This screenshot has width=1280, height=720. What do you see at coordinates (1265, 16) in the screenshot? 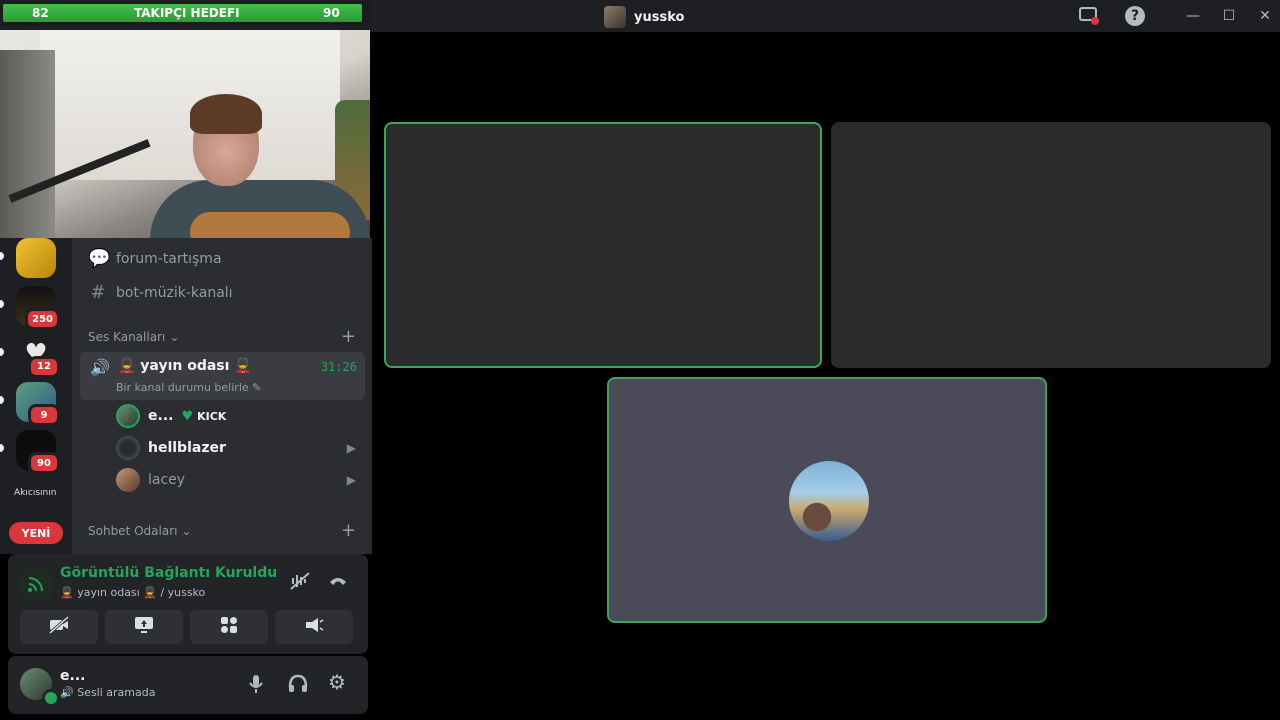
I see `close-icon: ✕` at bounding box center [1265, 16].